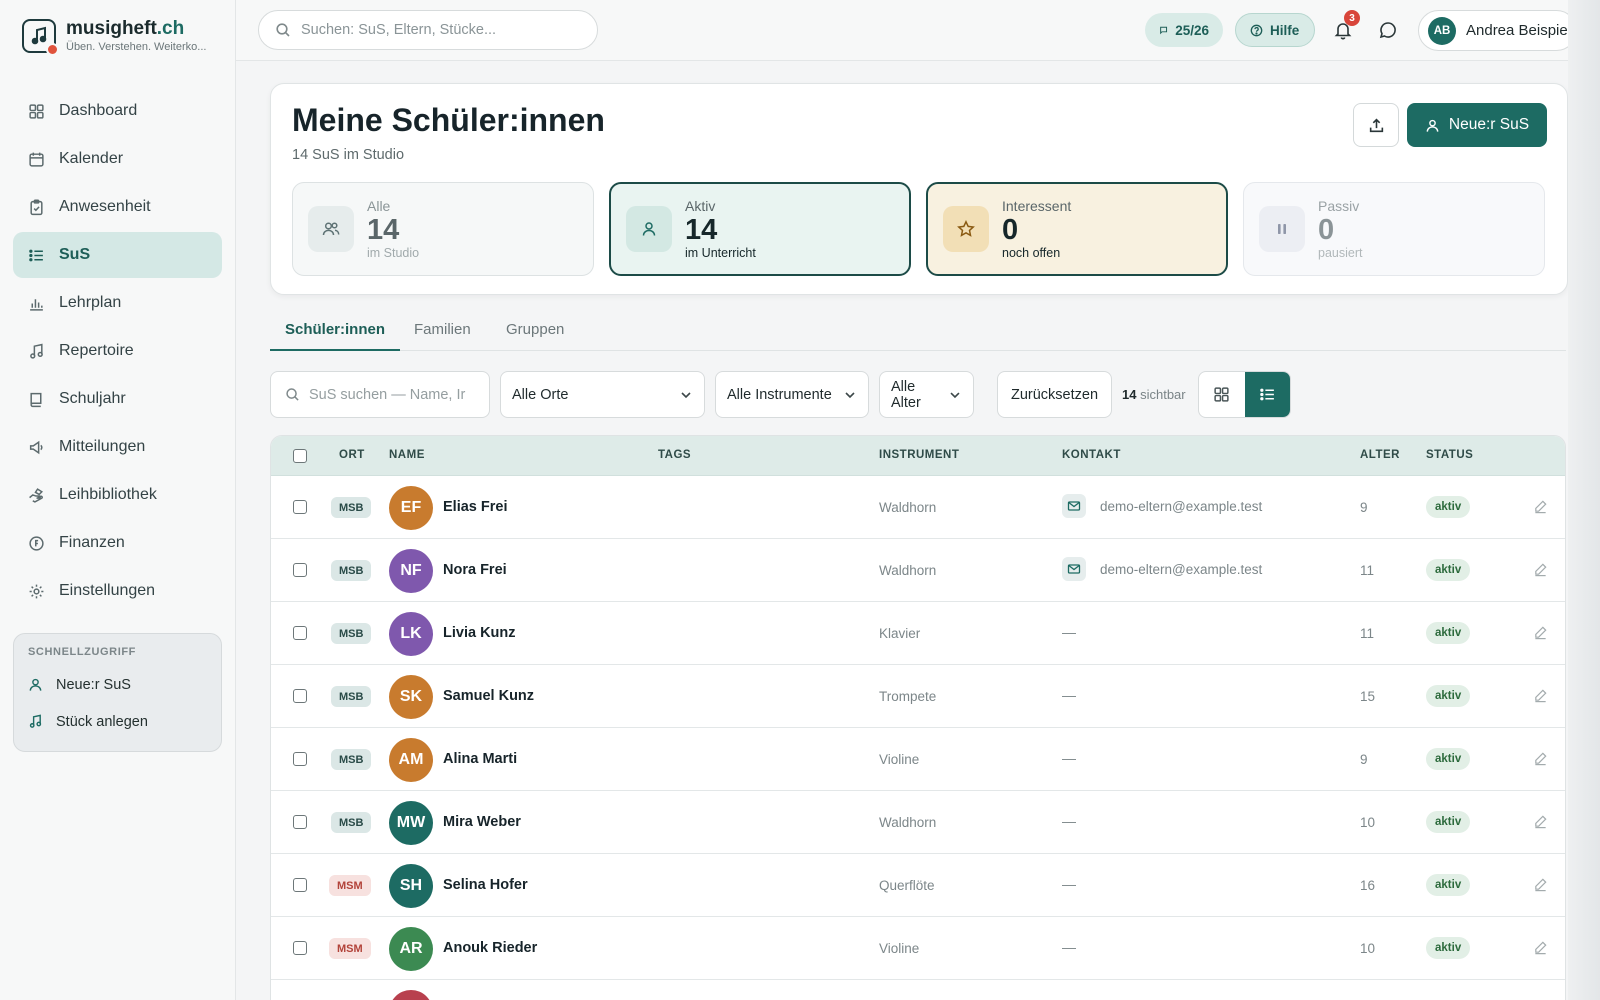  What do you see at coordinates (442, 332) in the screenshot?
I see `tab-familien: Familien` at bounding box center [442, 332].